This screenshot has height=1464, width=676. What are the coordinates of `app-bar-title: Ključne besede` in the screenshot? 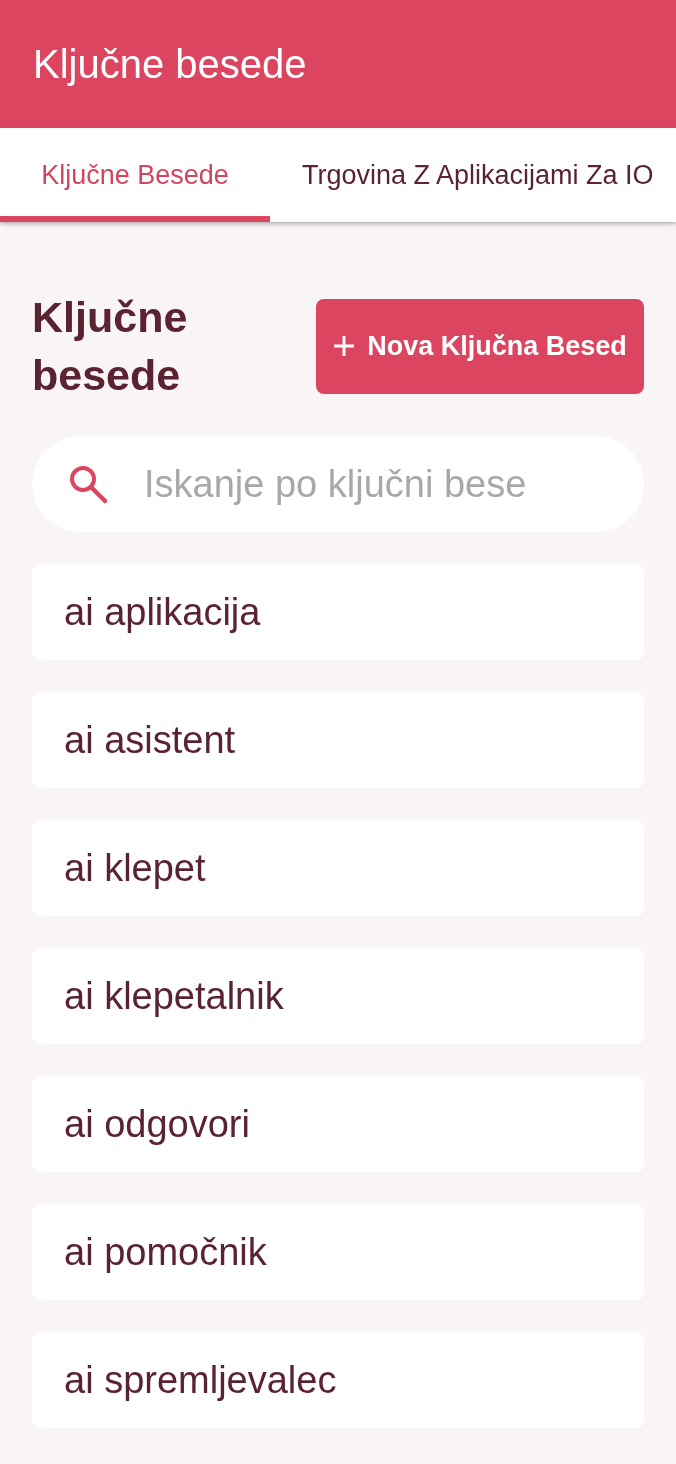 It's located at (170, 64).